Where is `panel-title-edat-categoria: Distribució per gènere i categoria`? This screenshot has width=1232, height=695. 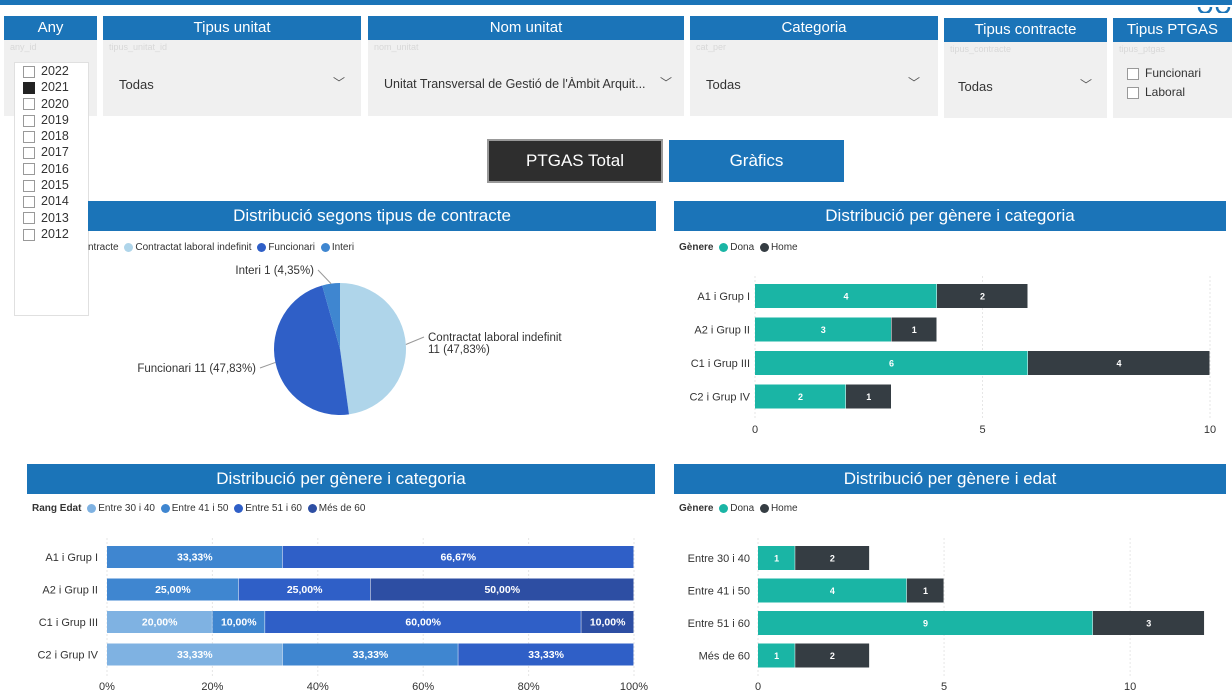 panel-title-edat-categoria: Distribució per gènere i categoria is located at coordinates (341, 479).